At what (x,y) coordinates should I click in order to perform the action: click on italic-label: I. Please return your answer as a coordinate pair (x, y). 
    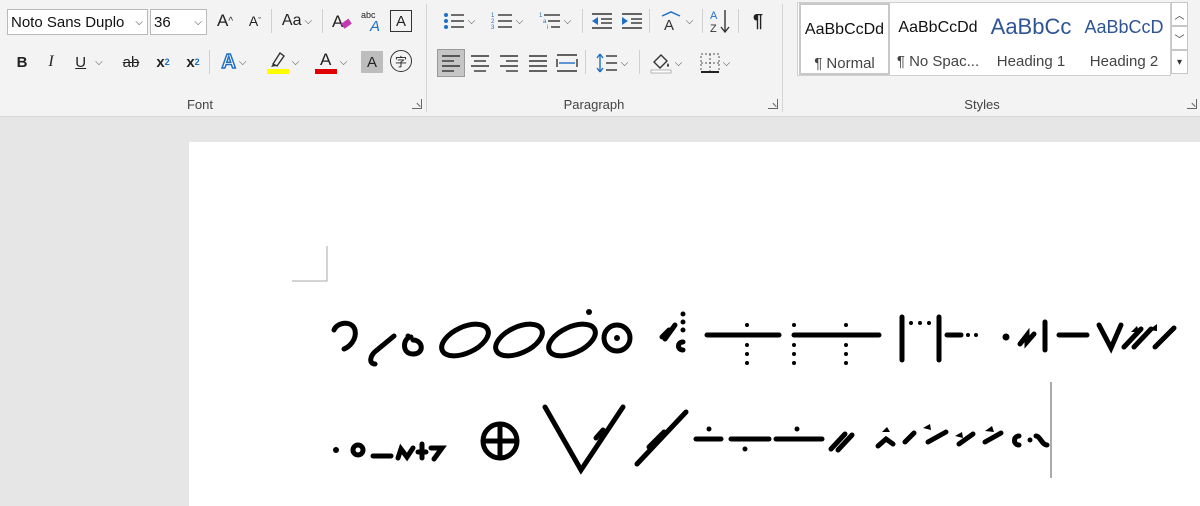
    Looking at the image, I should click on (51, 61).